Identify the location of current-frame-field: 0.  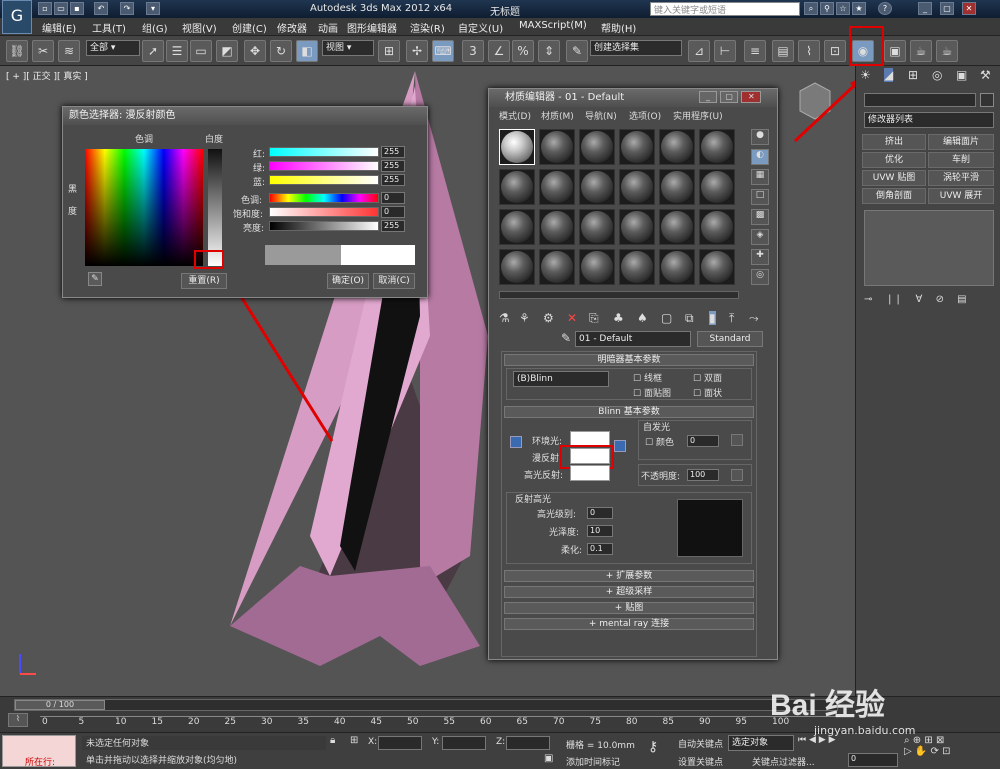
(873, 760).